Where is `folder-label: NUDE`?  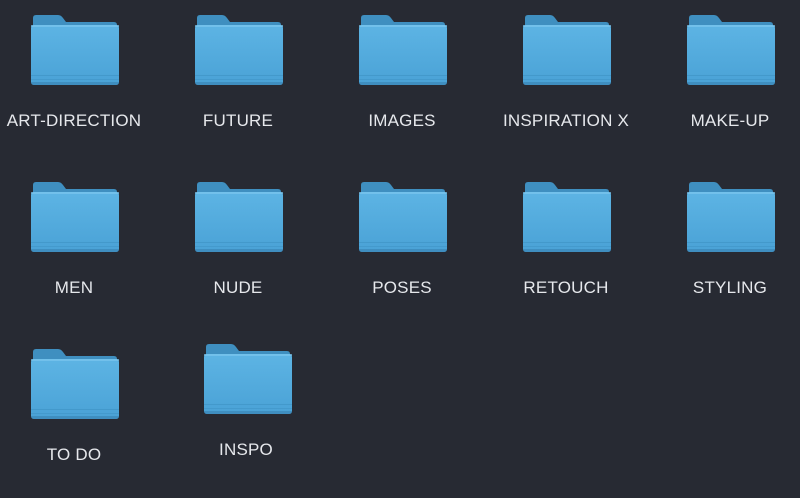 folder-label: NUDE is located at coordinates (238, 287).